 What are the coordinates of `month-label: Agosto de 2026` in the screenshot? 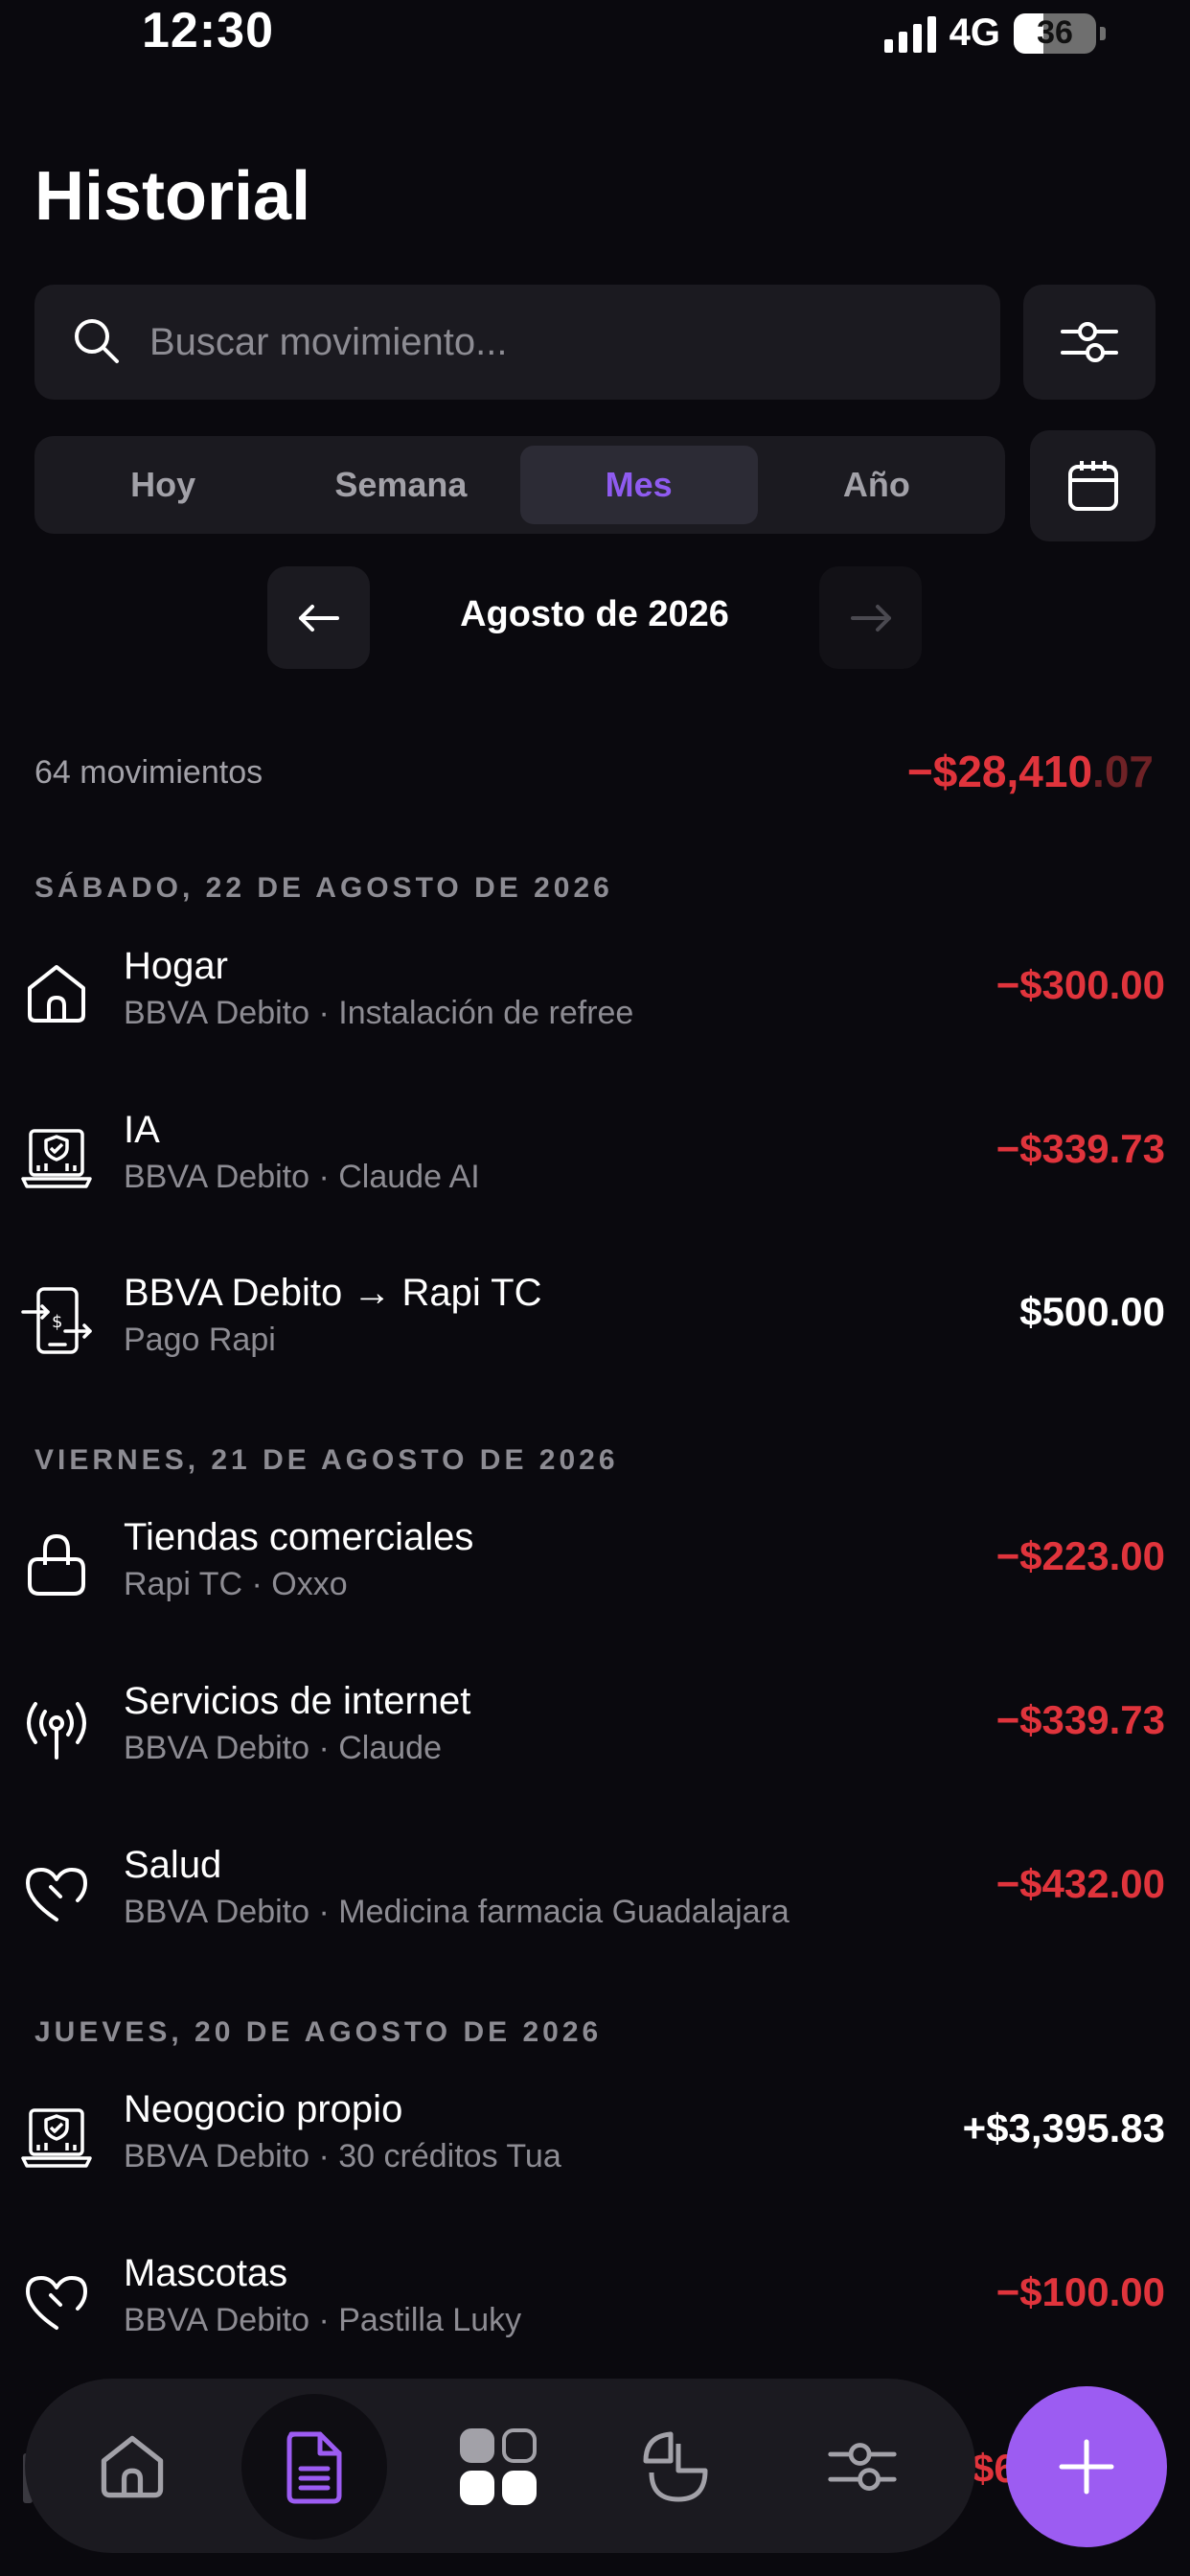 It's located at (594, 614).